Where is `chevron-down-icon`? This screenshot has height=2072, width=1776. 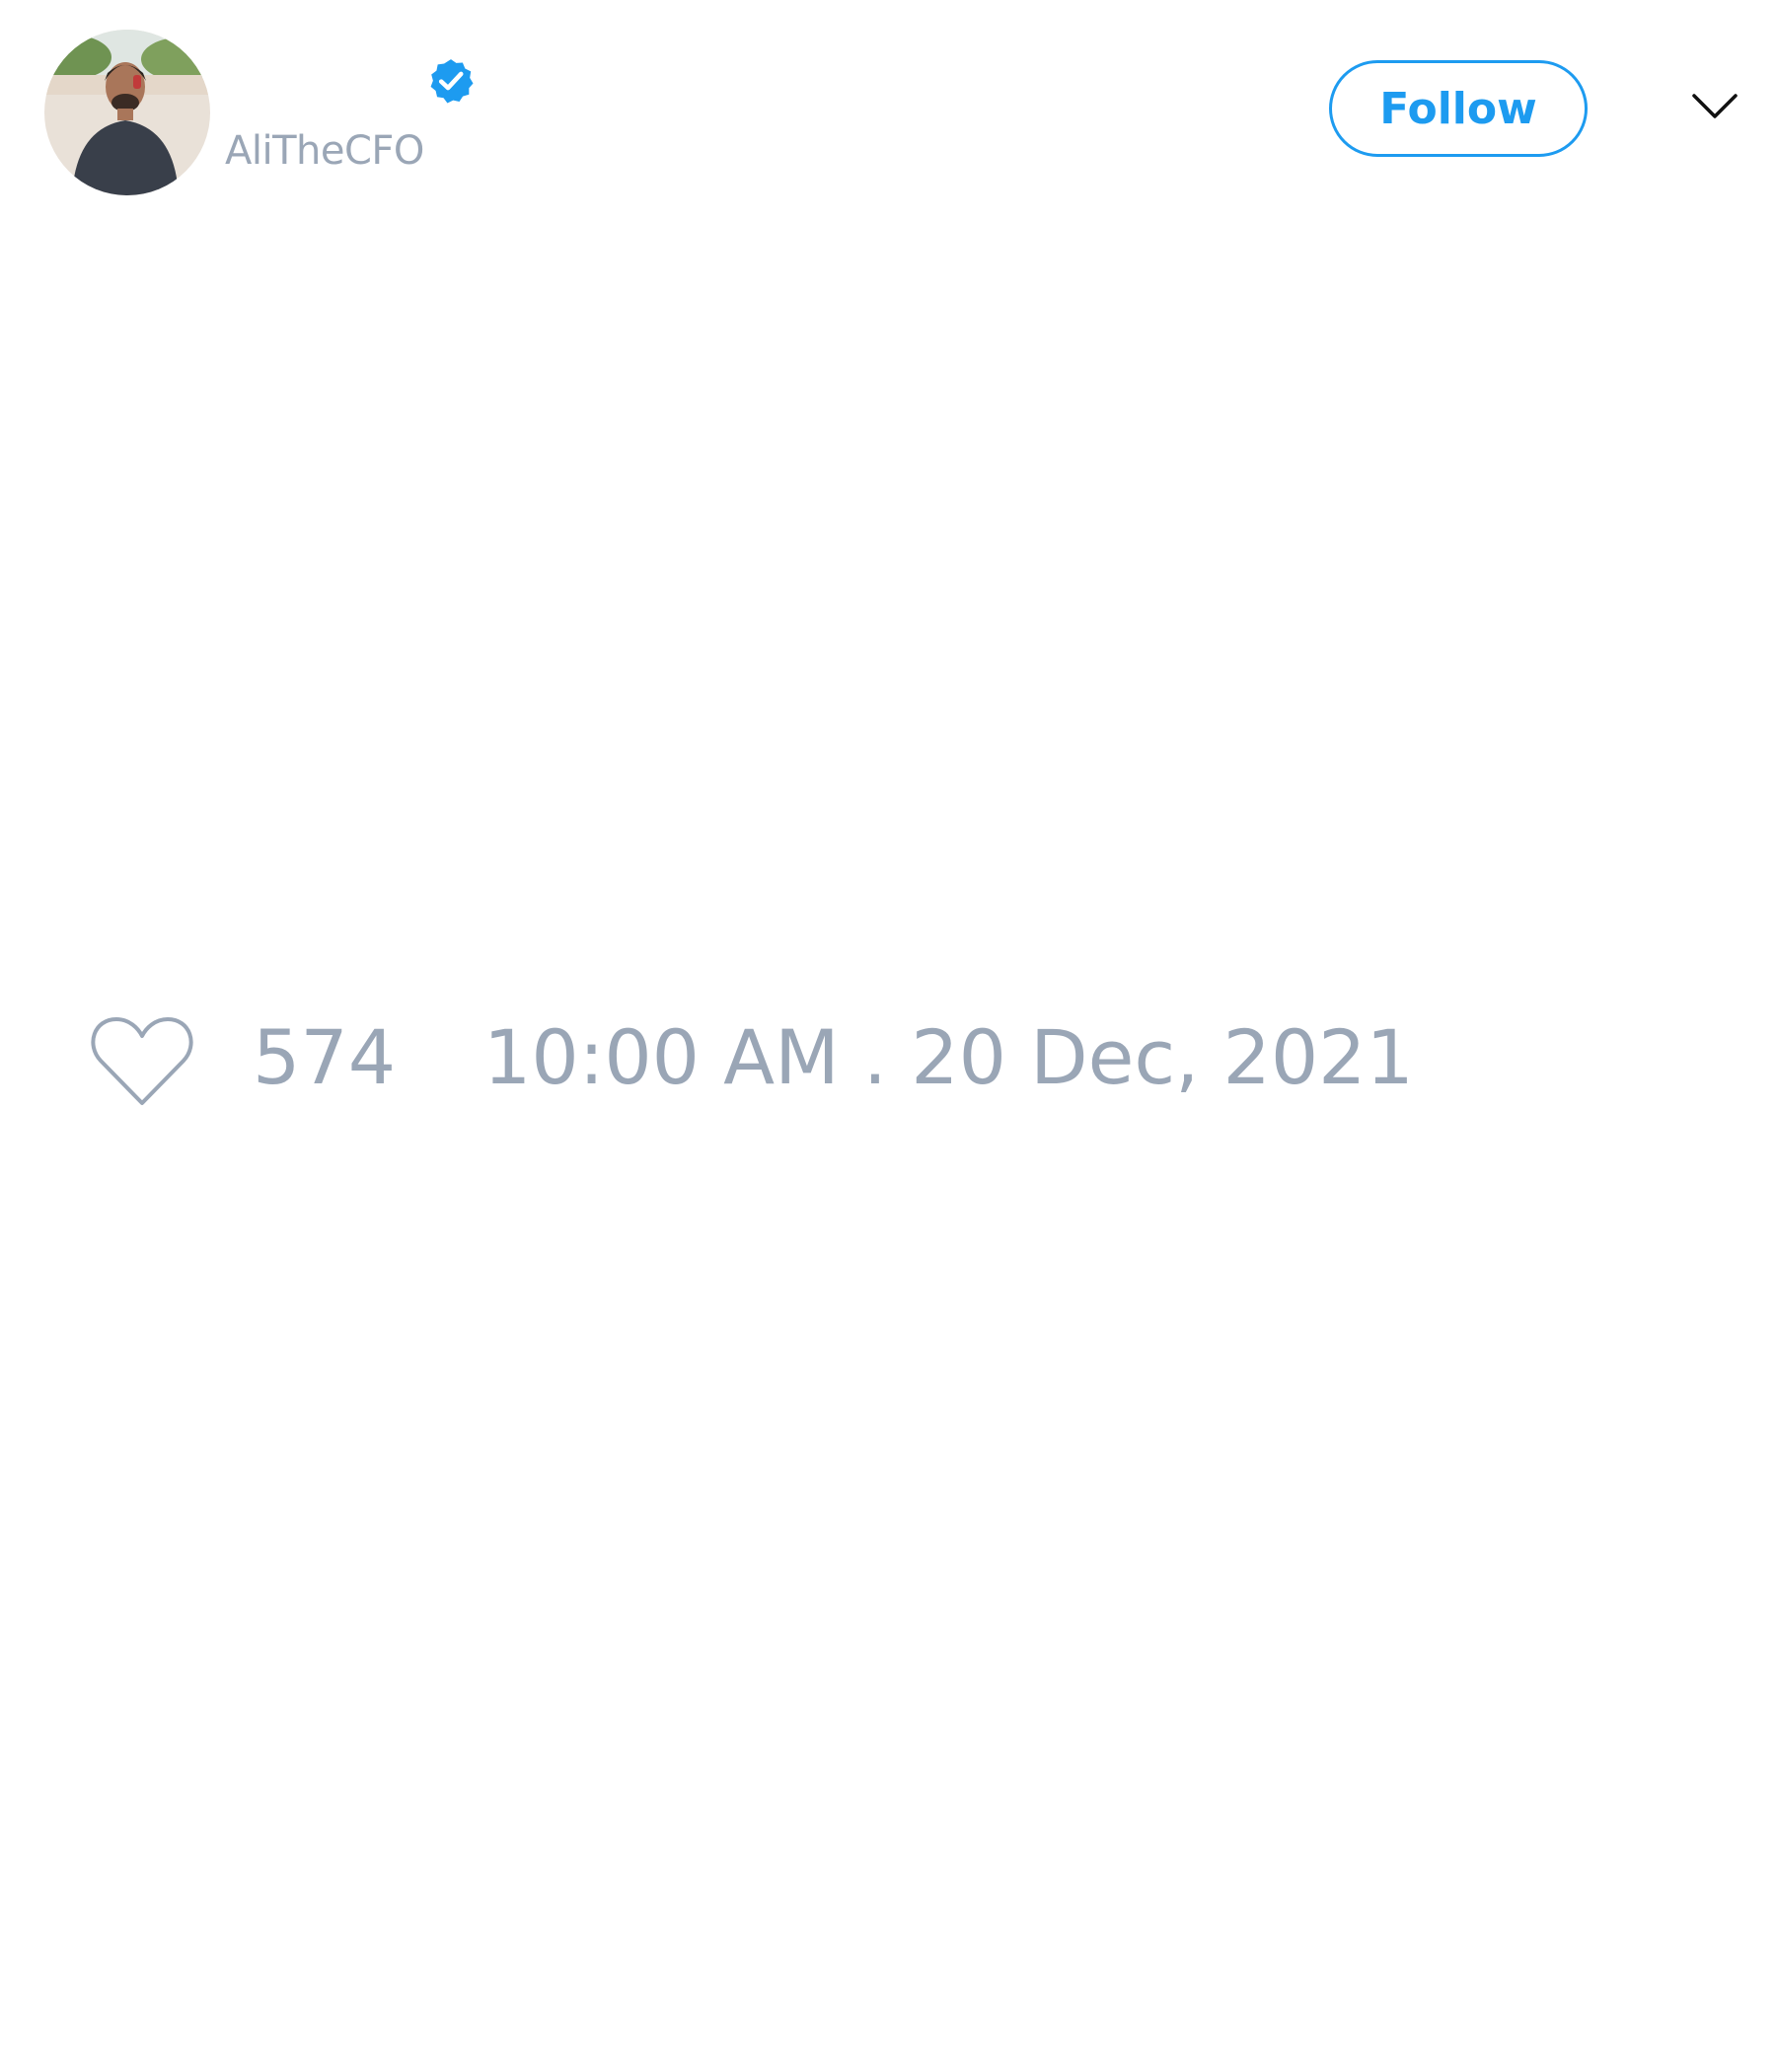 chevron-down-icon is located at coordinates (1715, 106).